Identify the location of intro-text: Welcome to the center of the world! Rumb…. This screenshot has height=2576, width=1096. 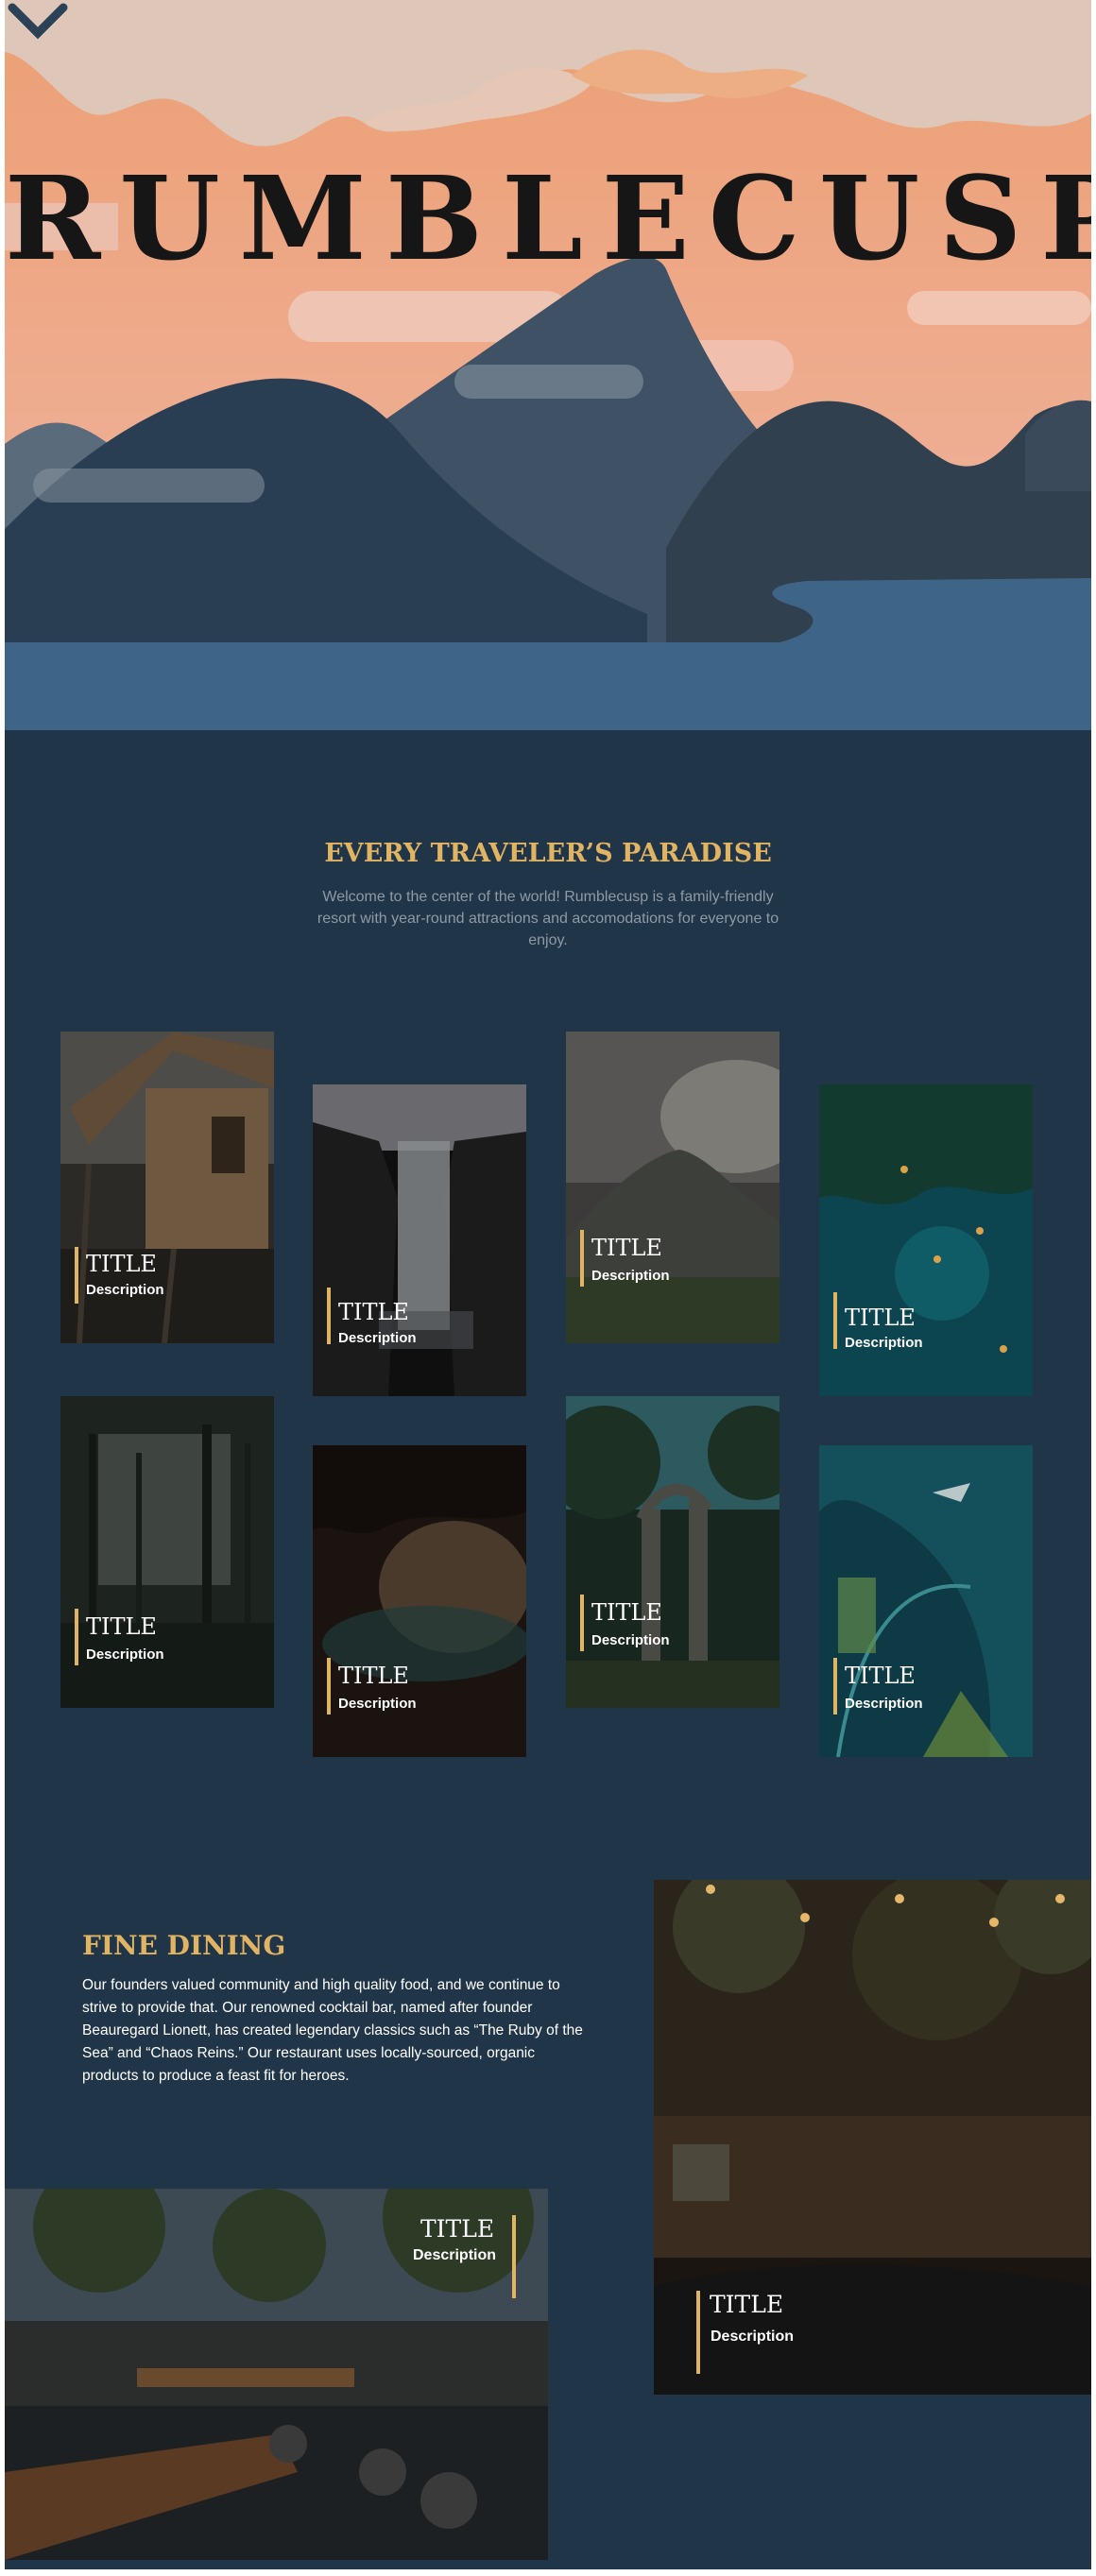
(548, 919).